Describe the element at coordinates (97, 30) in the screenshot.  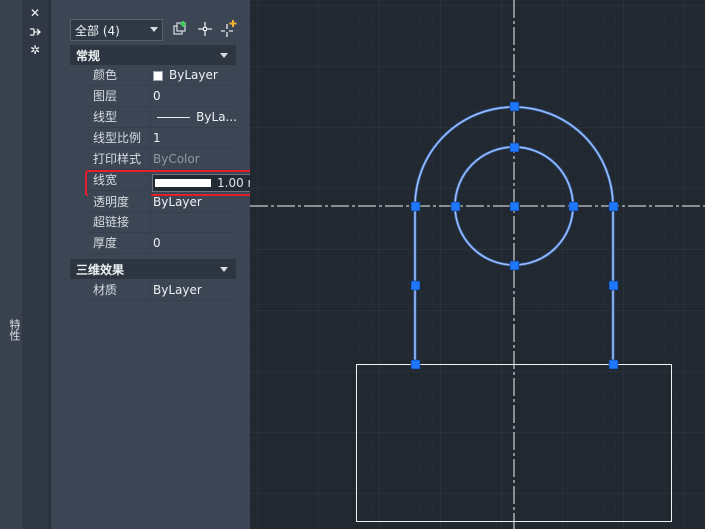
I see `object-type-value: 全部 (4)` at that location.